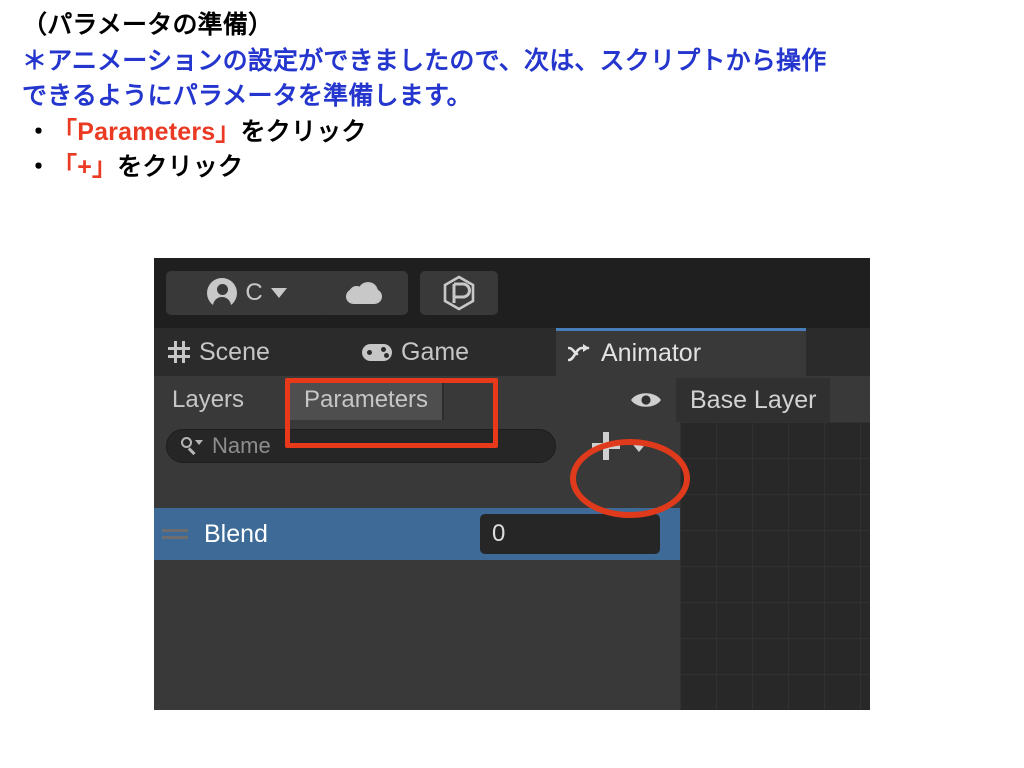  What do you see at coordinates (435, 351) in the screenshot?
I see `tab-game-label: Game` at bounding box center [435, 351].